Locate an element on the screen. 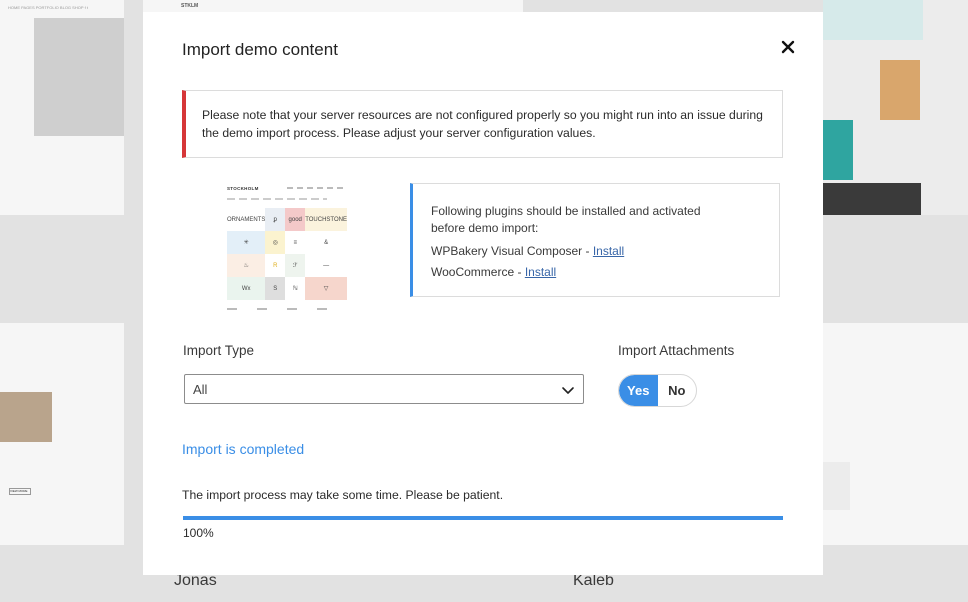  install-wpbakery-link: Install is located at coordinates (608, 251).